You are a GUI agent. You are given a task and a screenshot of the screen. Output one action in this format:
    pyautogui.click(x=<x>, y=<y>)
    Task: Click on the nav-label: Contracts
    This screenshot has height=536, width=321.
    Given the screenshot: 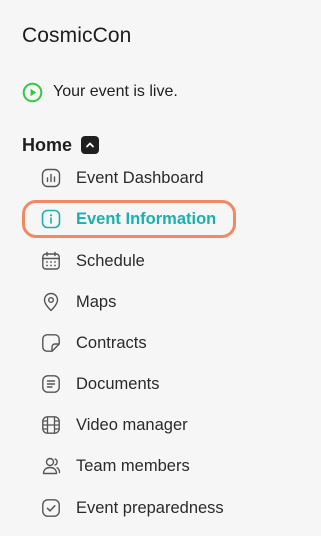 What is the action you would take?
    pyautogui.click(x=111, y=342)
    